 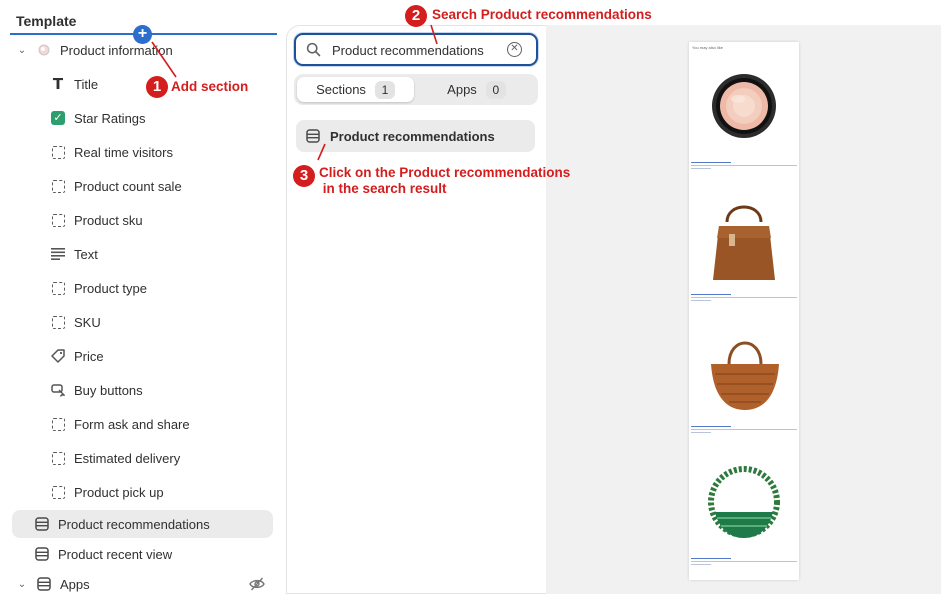 I want to click on sidebar-item-label: Buy buttons, so click(x=108, y=390).